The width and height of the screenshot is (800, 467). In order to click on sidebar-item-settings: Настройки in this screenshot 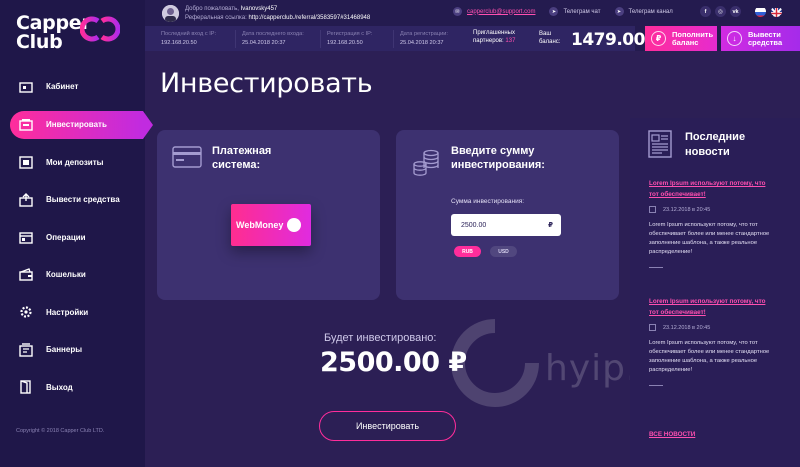, I will do `click(72, 313)`.